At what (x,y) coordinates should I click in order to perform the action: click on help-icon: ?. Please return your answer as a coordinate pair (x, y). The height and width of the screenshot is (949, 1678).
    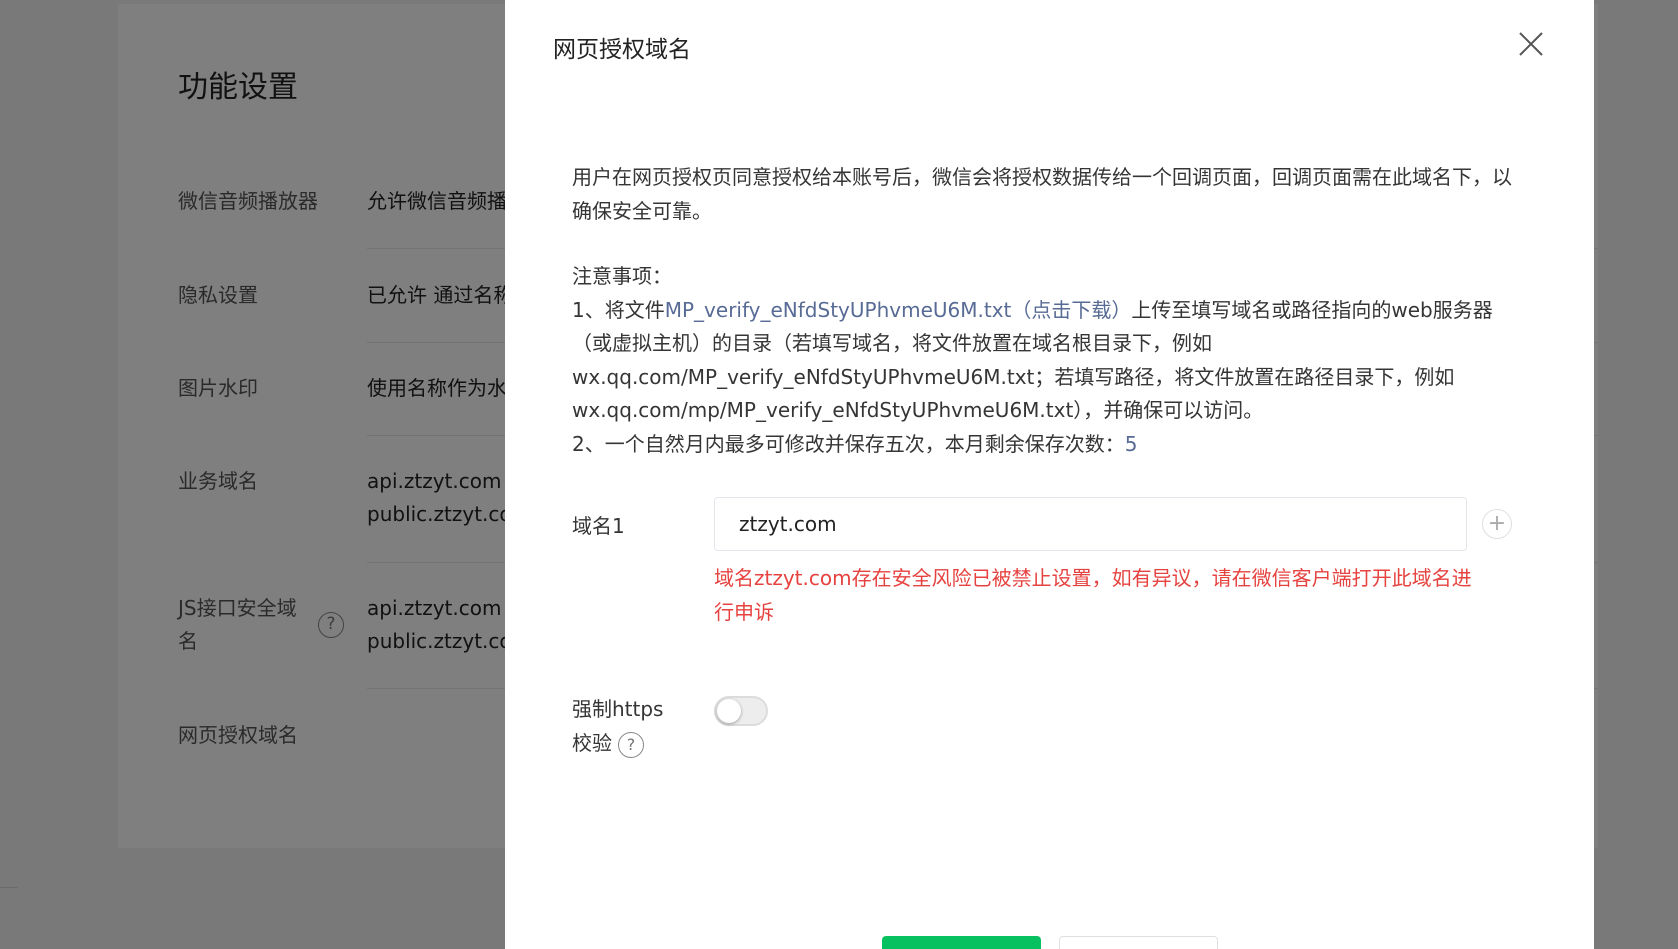
    Looking at the image, I should click on (631, 744).